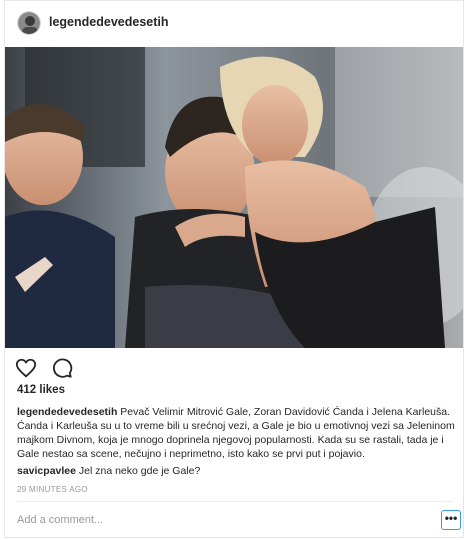 The width and height of the screenshot is (468, 540). I want to click on post-timestamp: 29 MINUTES AGO, so click(52, 489).